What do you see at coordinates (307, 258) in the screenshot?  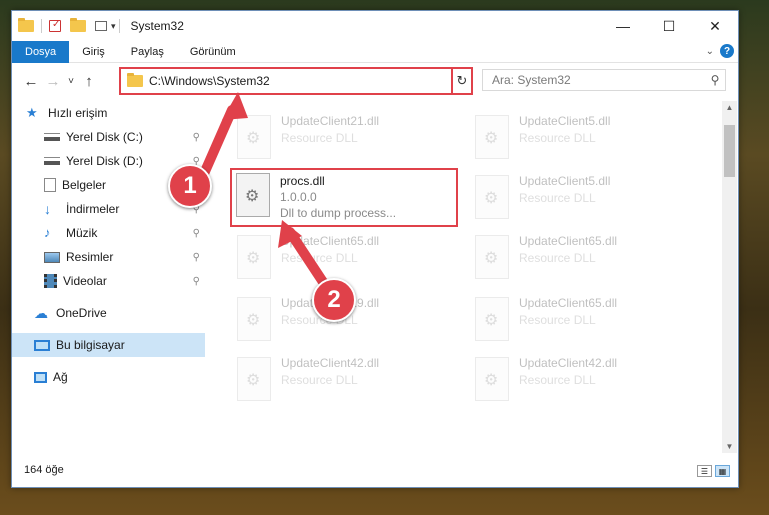 I see `arrow-to-procs-dll` at bounding box center [307, 258].